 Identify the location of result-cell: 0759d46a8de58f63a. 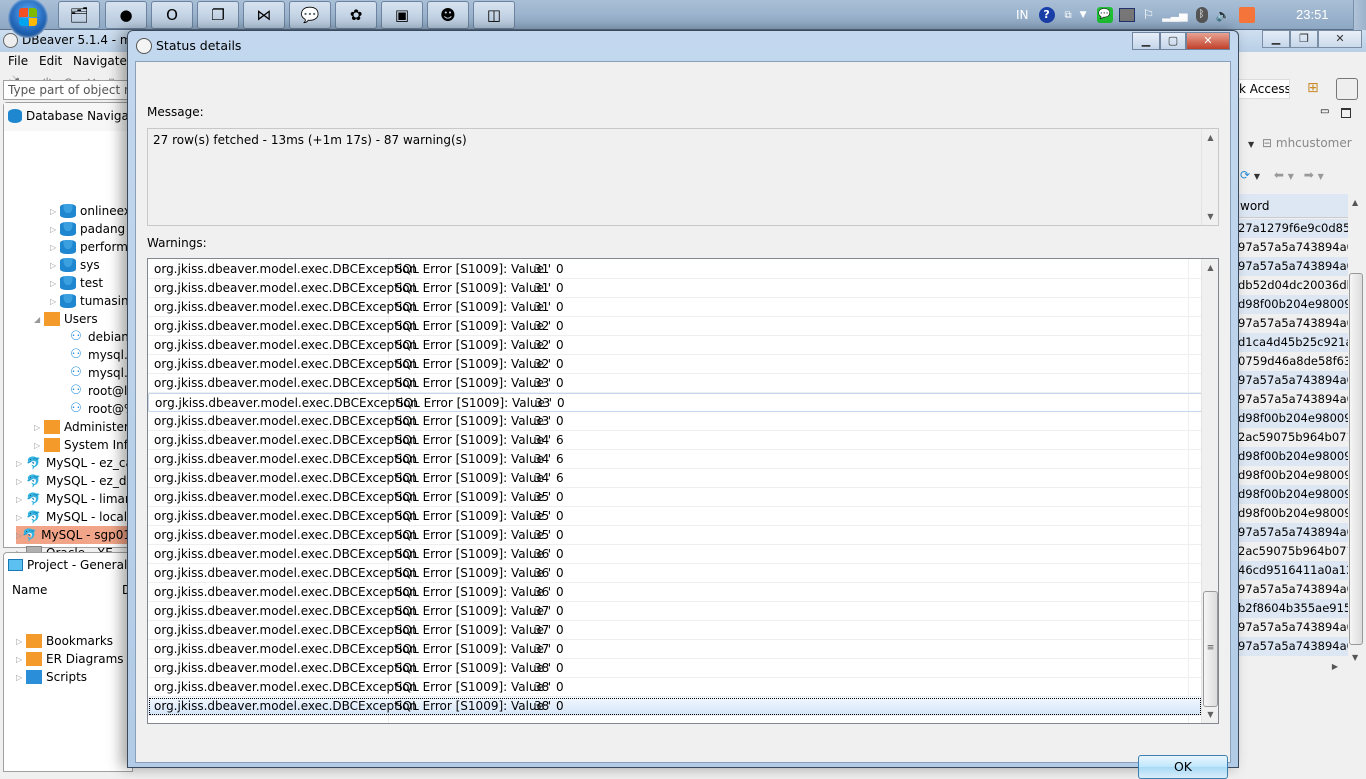
(1293, 361).